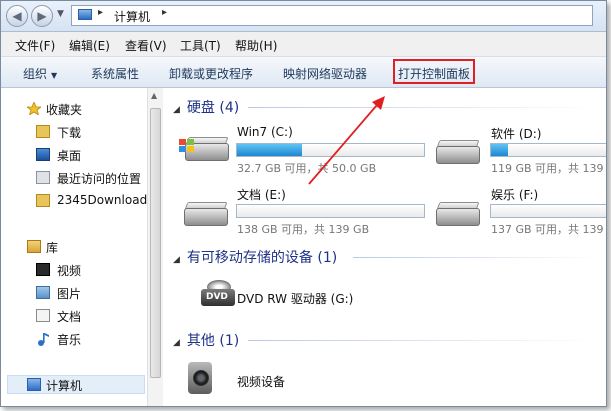 The height and width of the screenshot is (411, 611). I want to click on annotation-arrow, so click(346, 140).